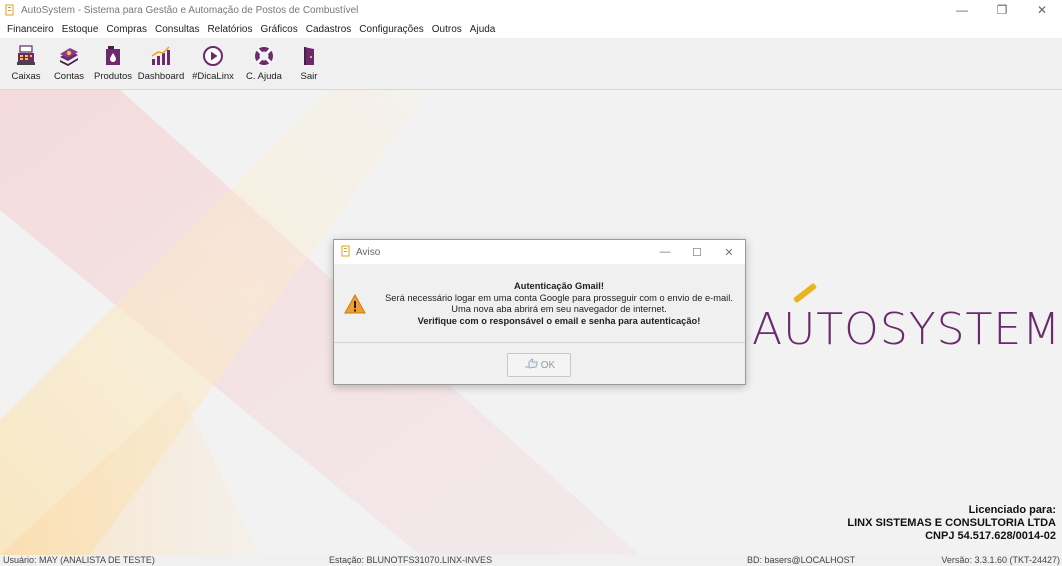 This screenshot has width=1062, height=566. I want to click on fuel-drop-icon, so click(113, 56).